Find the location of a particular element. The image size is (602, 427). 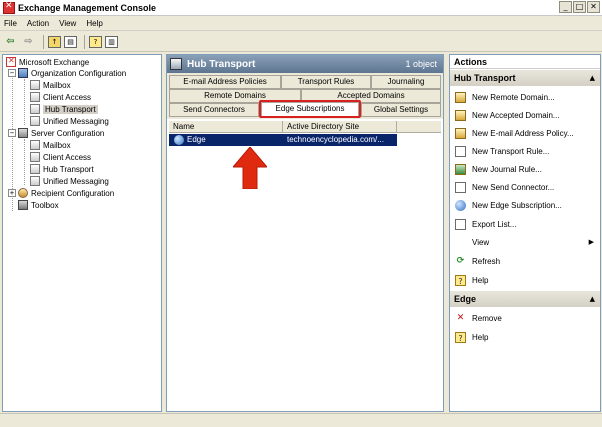

tree-item-org-hub-transport: Hub Transport is located at coordinates (64, 109).